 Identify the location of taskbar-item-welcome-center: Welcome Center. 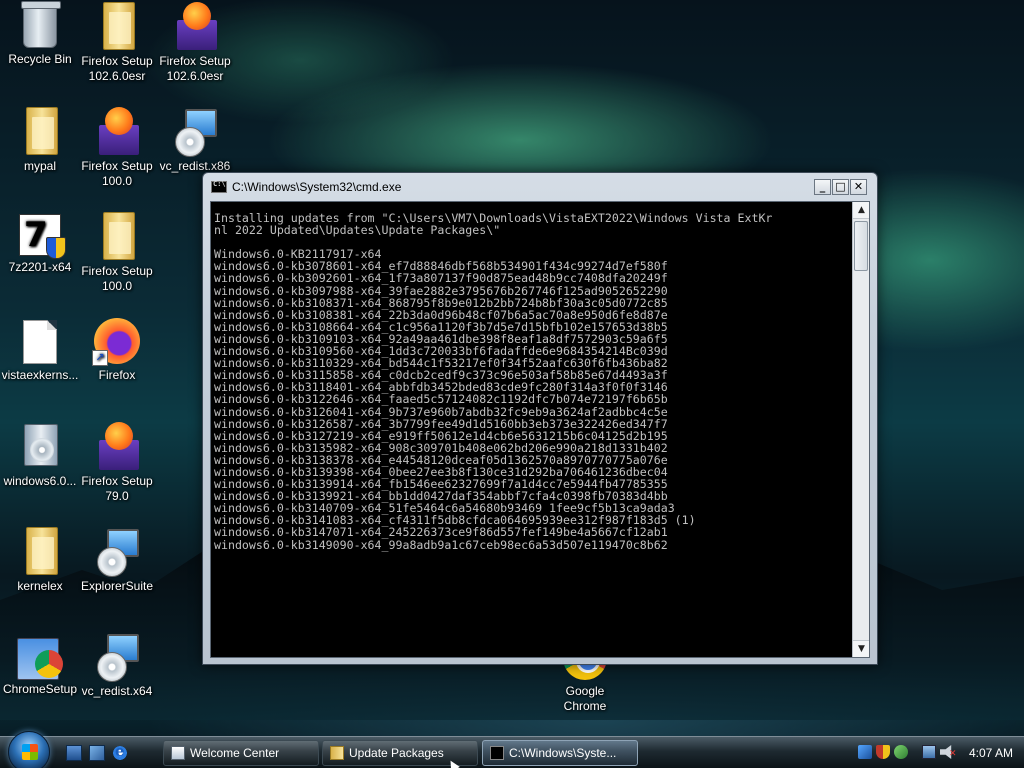
(241, 753).